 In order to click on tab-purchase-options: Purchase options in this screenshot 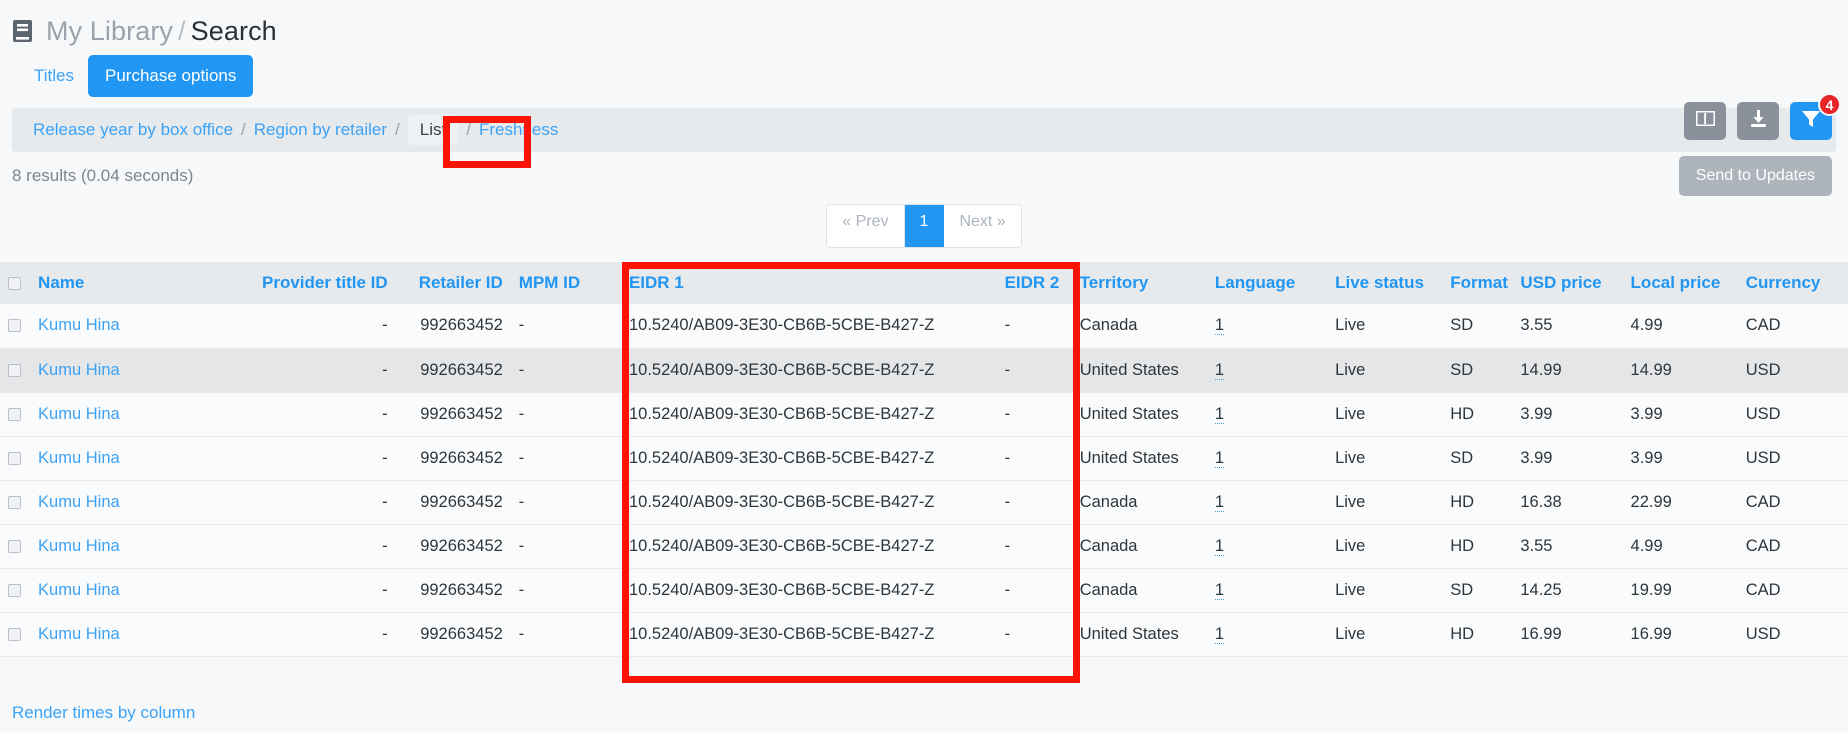, I will do `click(171, 76)`.